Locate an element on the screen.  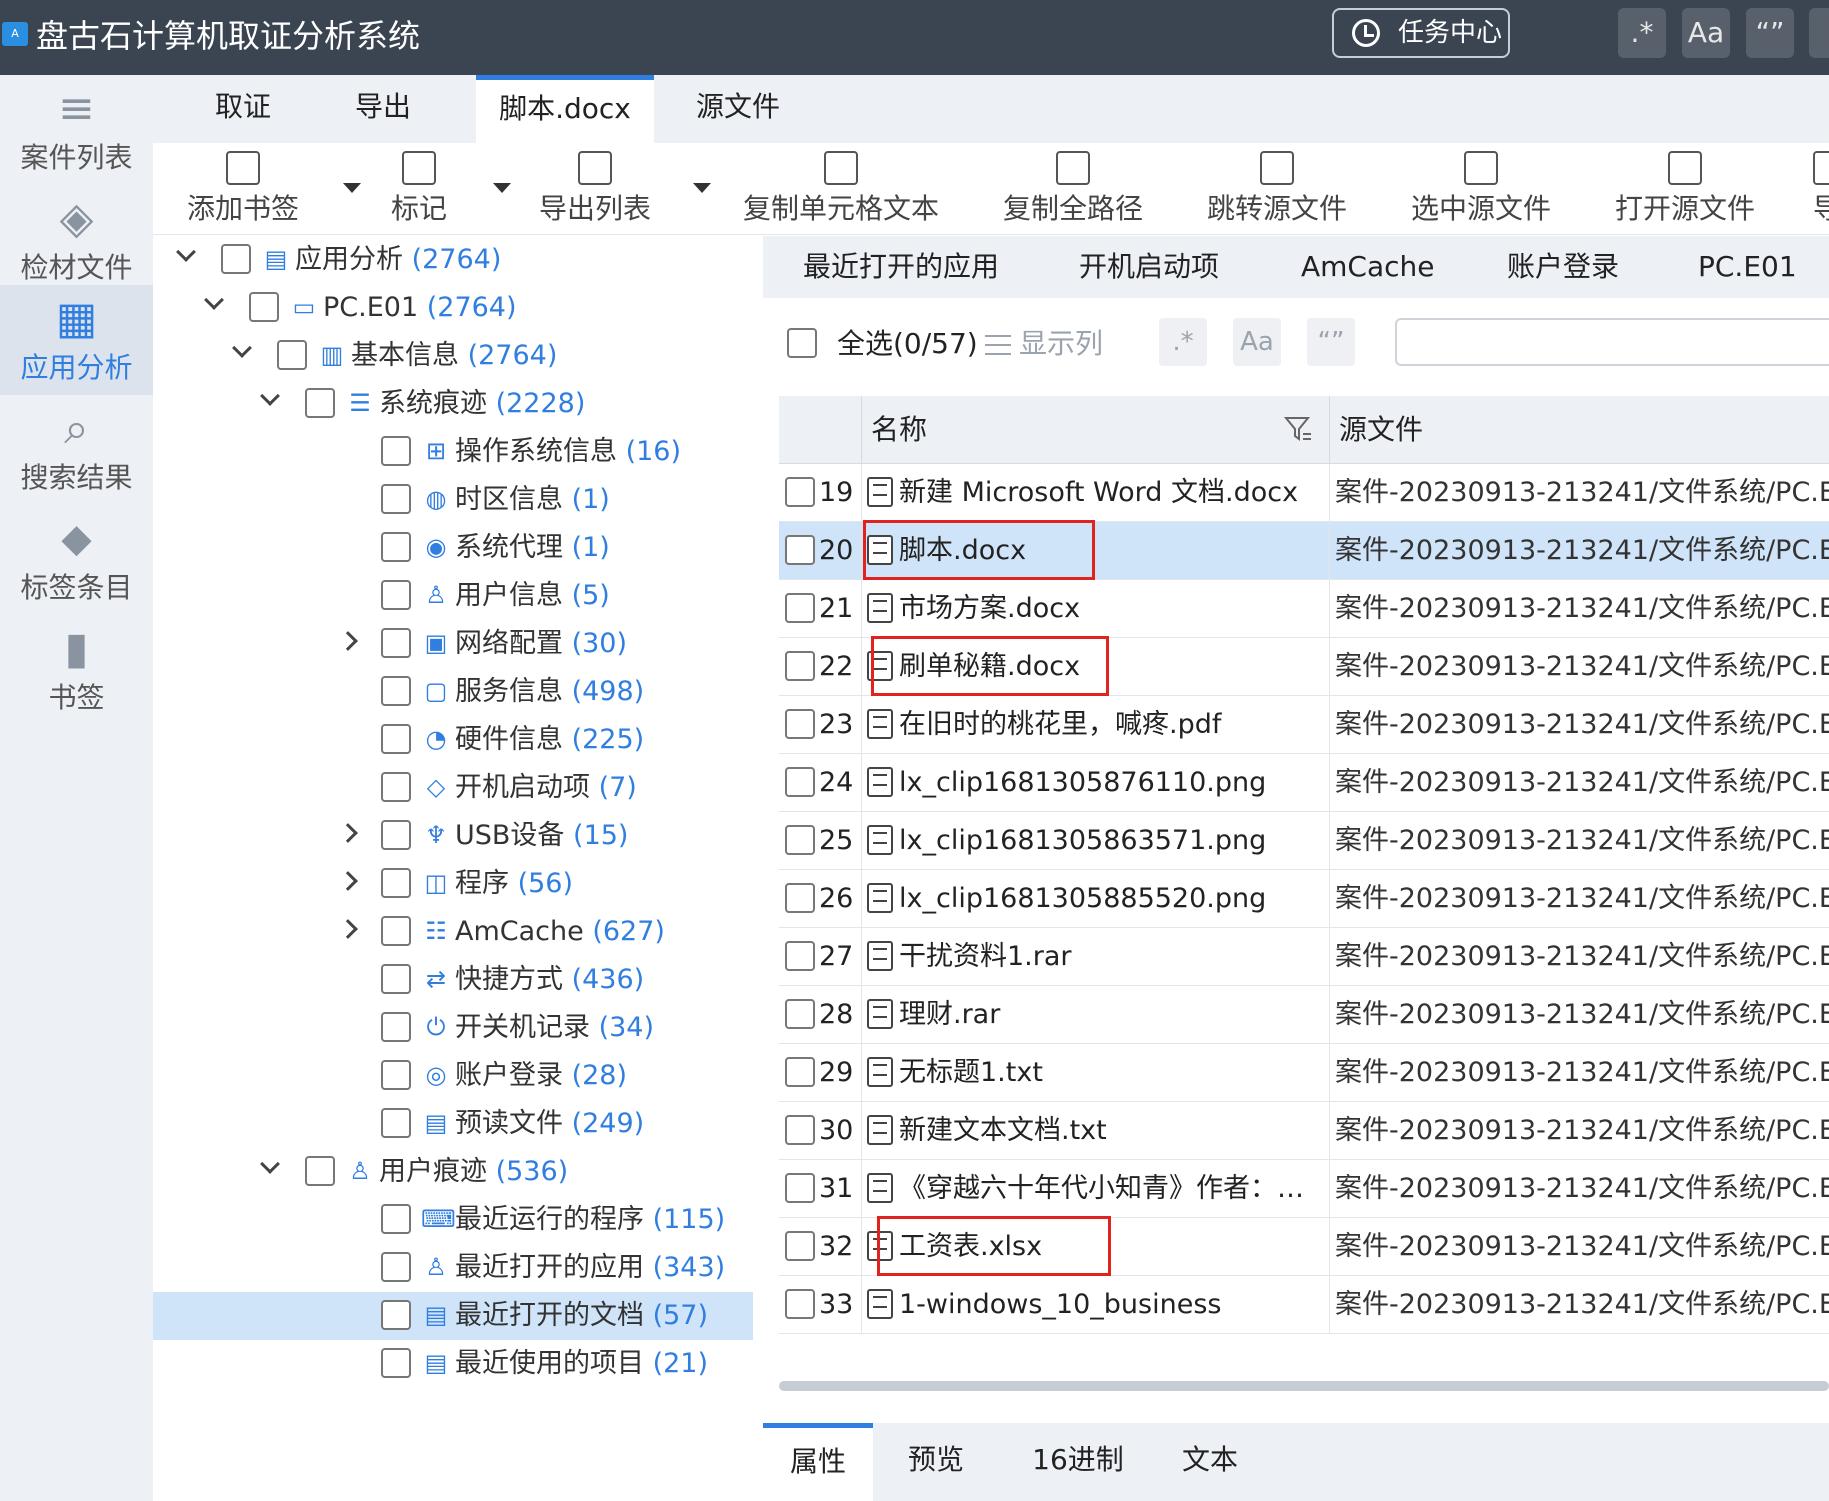
tree-item: ▤ 最近打开的文档 (57) is located at coordinates (453, 1316).